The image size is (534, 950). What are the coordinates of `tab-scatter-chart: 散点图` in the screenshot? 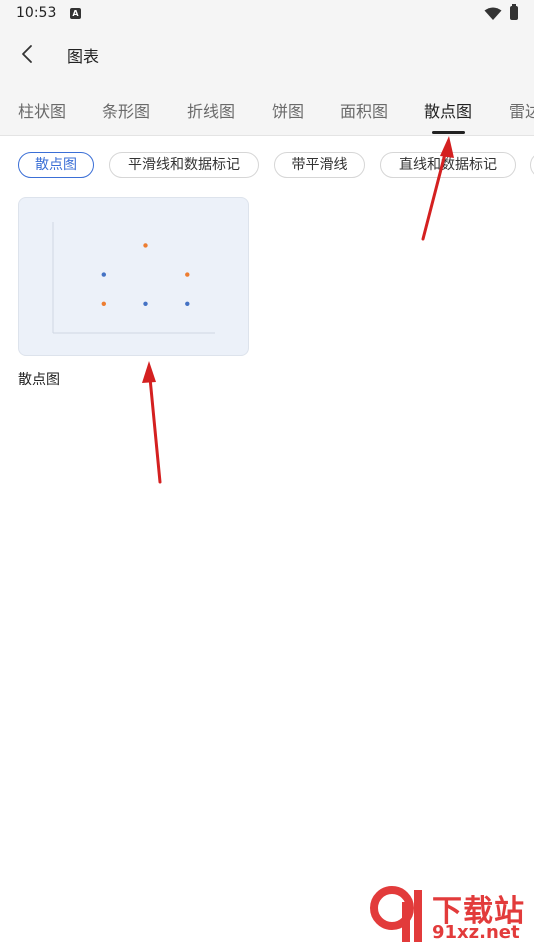 It's located at (448, 110).